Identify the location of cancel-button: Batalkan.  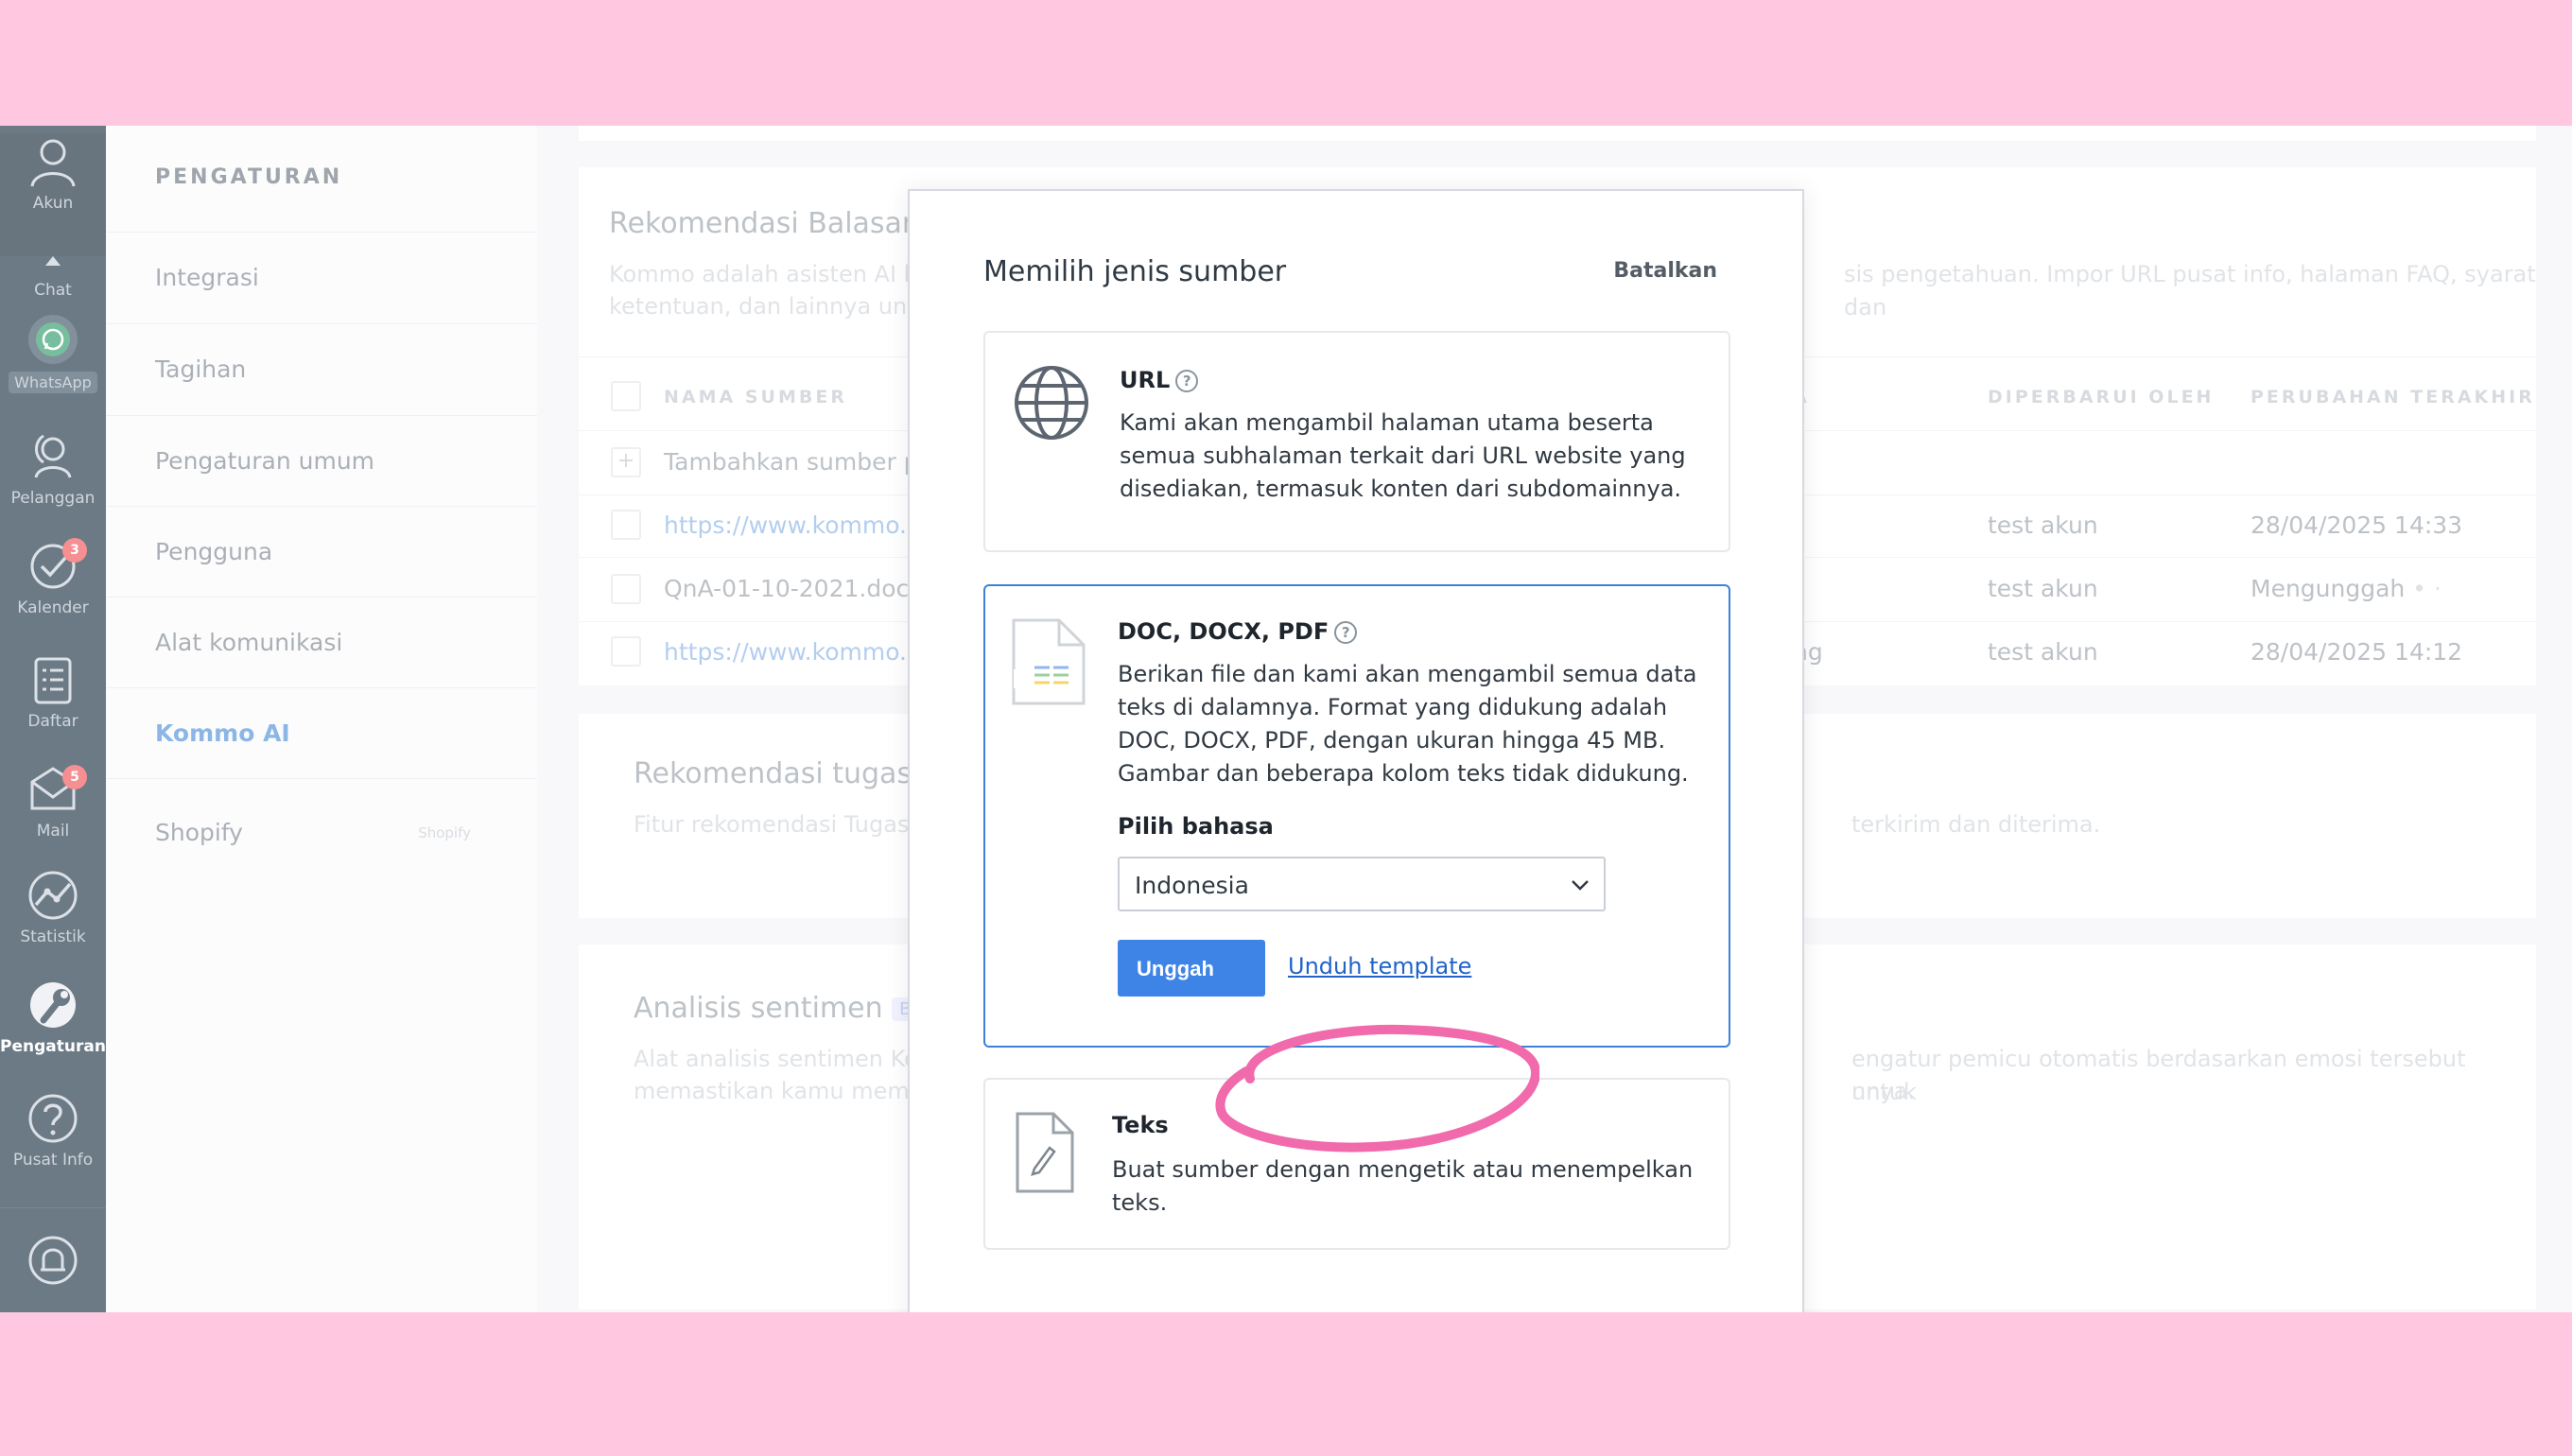
(1665, 271).